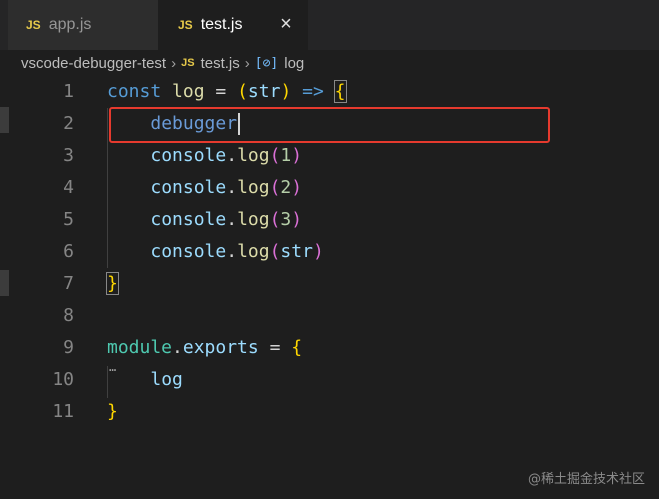 This screenshot has height=499, width=659. Describe the element at coordinates (63, 411) in the screenshot. I see `line-number: 11` at that location.